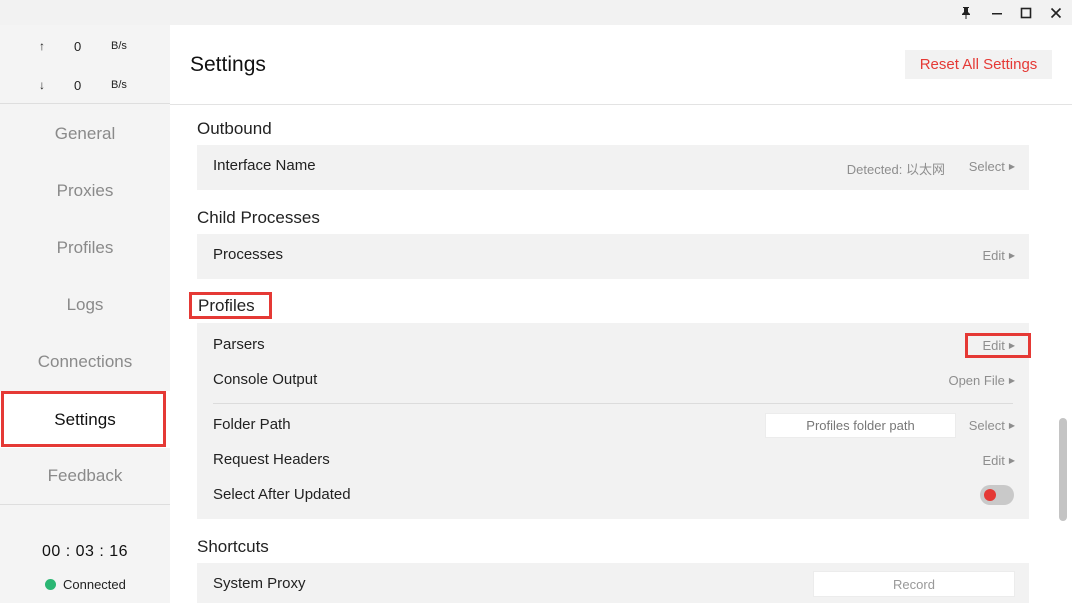 Image resolution: width=1072 pixels, height=603 pixels. Describe the element at coordinates (78, 85) in the screenshot. I see `download-value: 0` at that location.